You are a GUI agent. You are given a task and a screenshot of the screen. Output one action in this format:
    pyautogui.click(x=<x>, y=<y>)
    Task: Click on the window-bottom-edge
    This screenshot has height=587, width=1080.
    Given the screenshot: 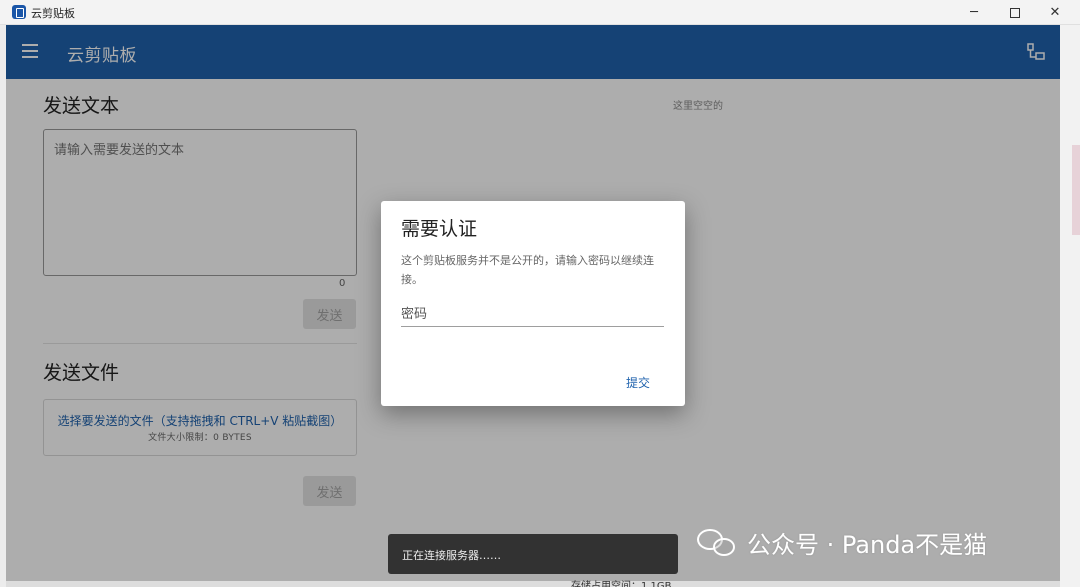 What is the action you would take?
    pyautogui.click(x=533, y=584)
    